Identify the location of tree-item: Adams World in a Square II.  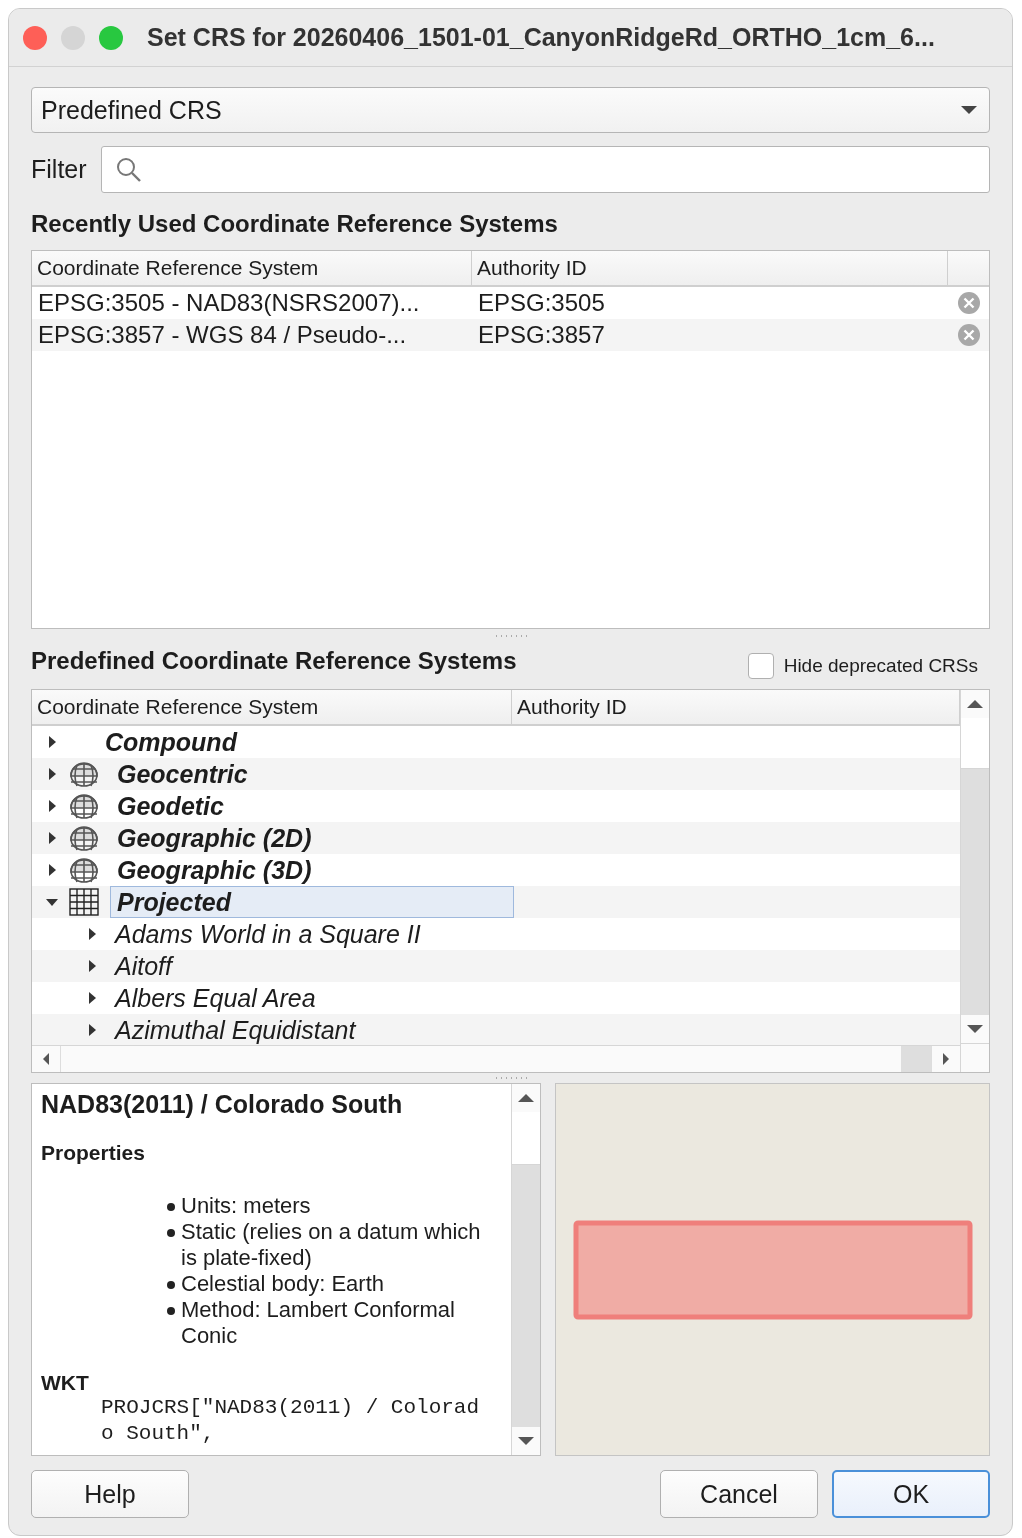
(268, 934).